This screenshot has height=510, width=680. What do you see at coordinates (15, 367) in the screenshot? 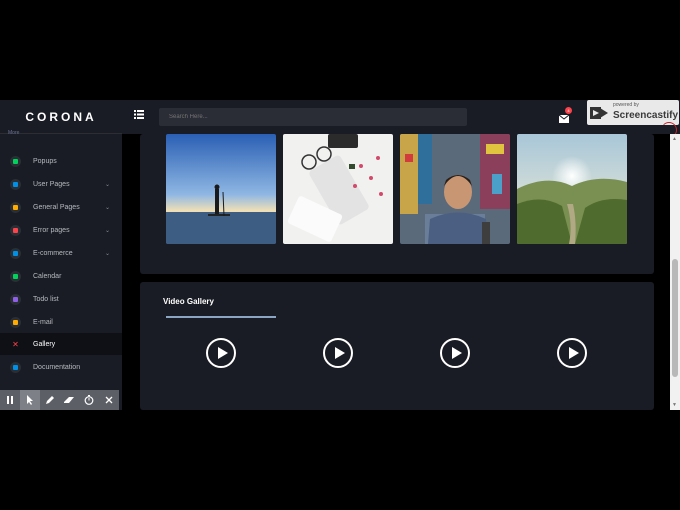
I see `doc-icon` at bounding box center [15, 367].